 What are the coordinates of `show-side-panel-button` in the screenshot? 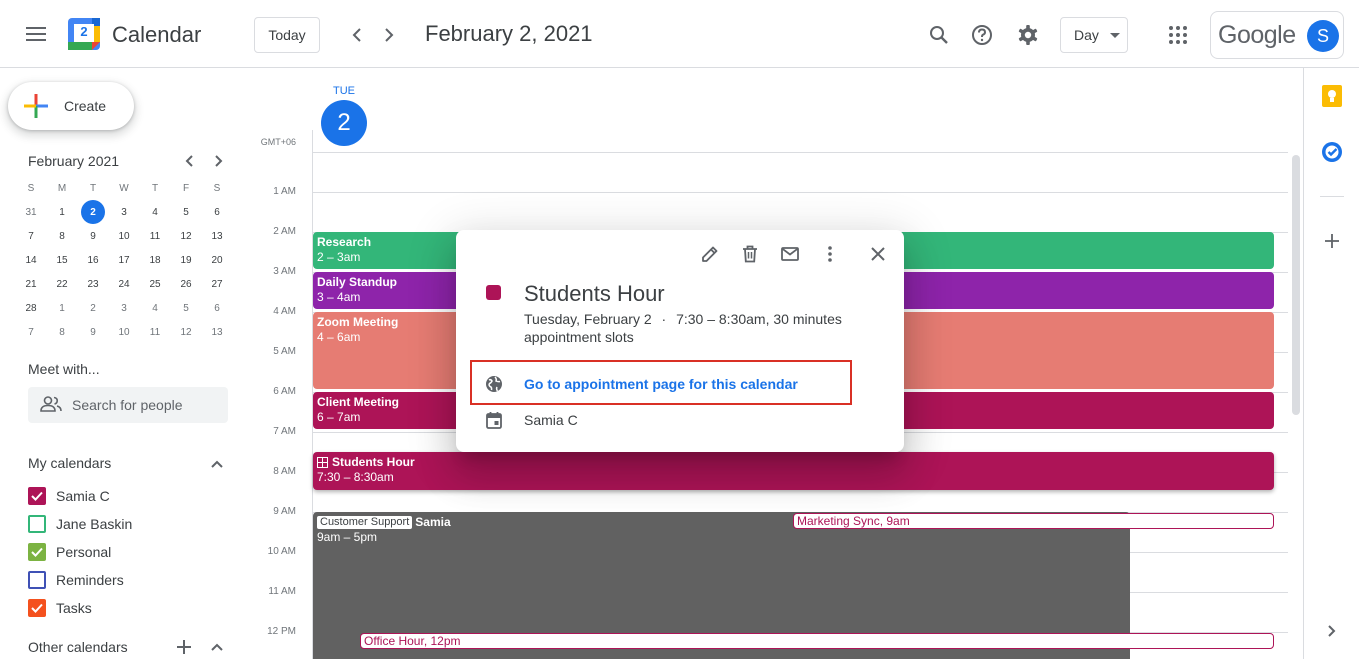 It's located at (1332, 631).